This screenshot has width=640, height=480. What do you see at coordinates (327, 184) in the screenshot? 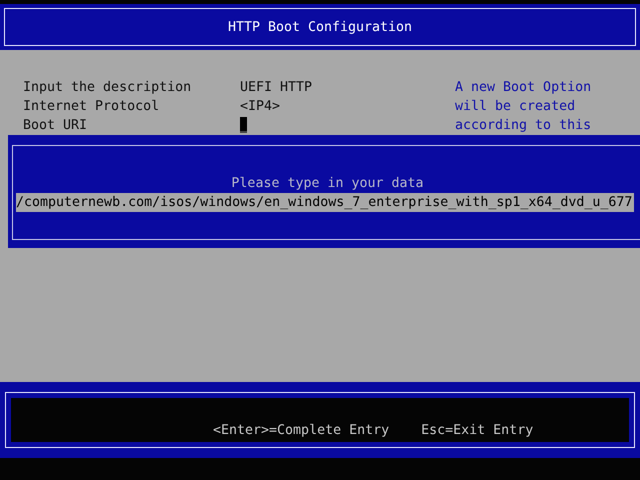
I see `dialog-title: Please type in your data` at bounding box center [327, 184].